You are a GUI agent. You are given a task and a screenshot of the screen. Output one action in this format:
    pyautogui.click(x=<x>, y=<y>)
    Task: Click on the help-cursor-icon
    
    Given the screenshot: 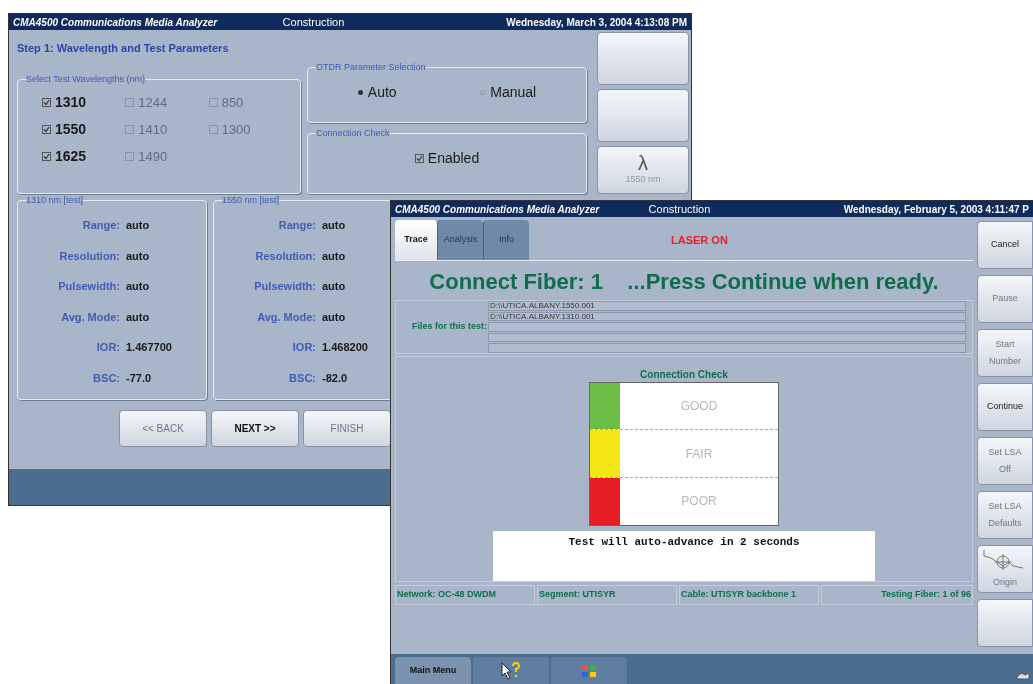 What is the action you would take?
    pyautogui.click(x=511, y=670)
    